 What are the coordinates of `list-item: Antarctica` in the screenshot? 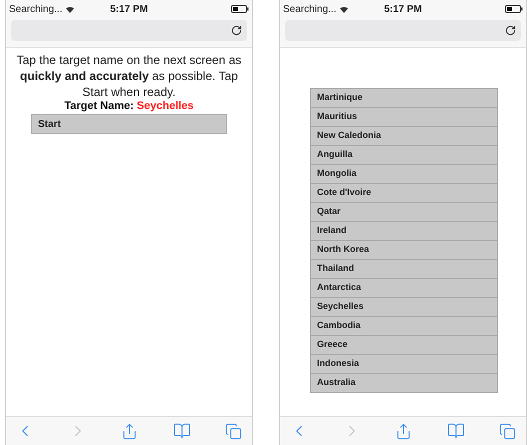 It's located at (404, 288).